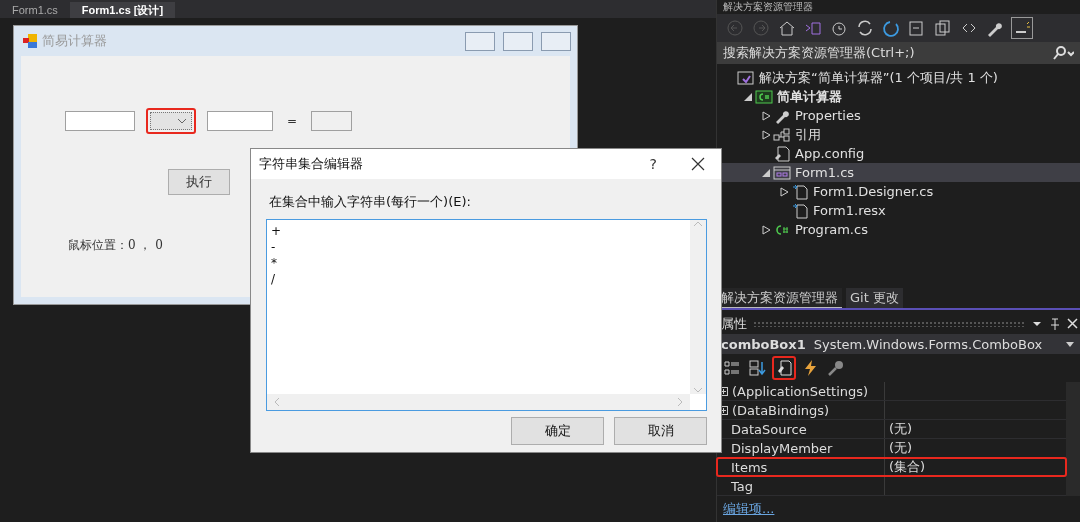 The height and width of the screenshot is (522, 1080). Describe the element at coordinates (274, 263) in the screenshot. I see `text-line: *` at that location.